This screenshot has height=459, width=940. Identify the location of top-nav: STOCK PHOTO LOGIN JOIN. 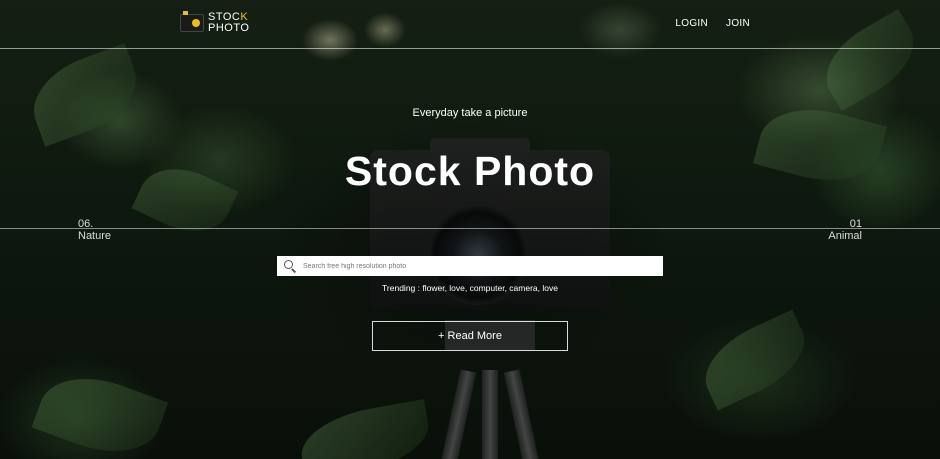
(470, 24).